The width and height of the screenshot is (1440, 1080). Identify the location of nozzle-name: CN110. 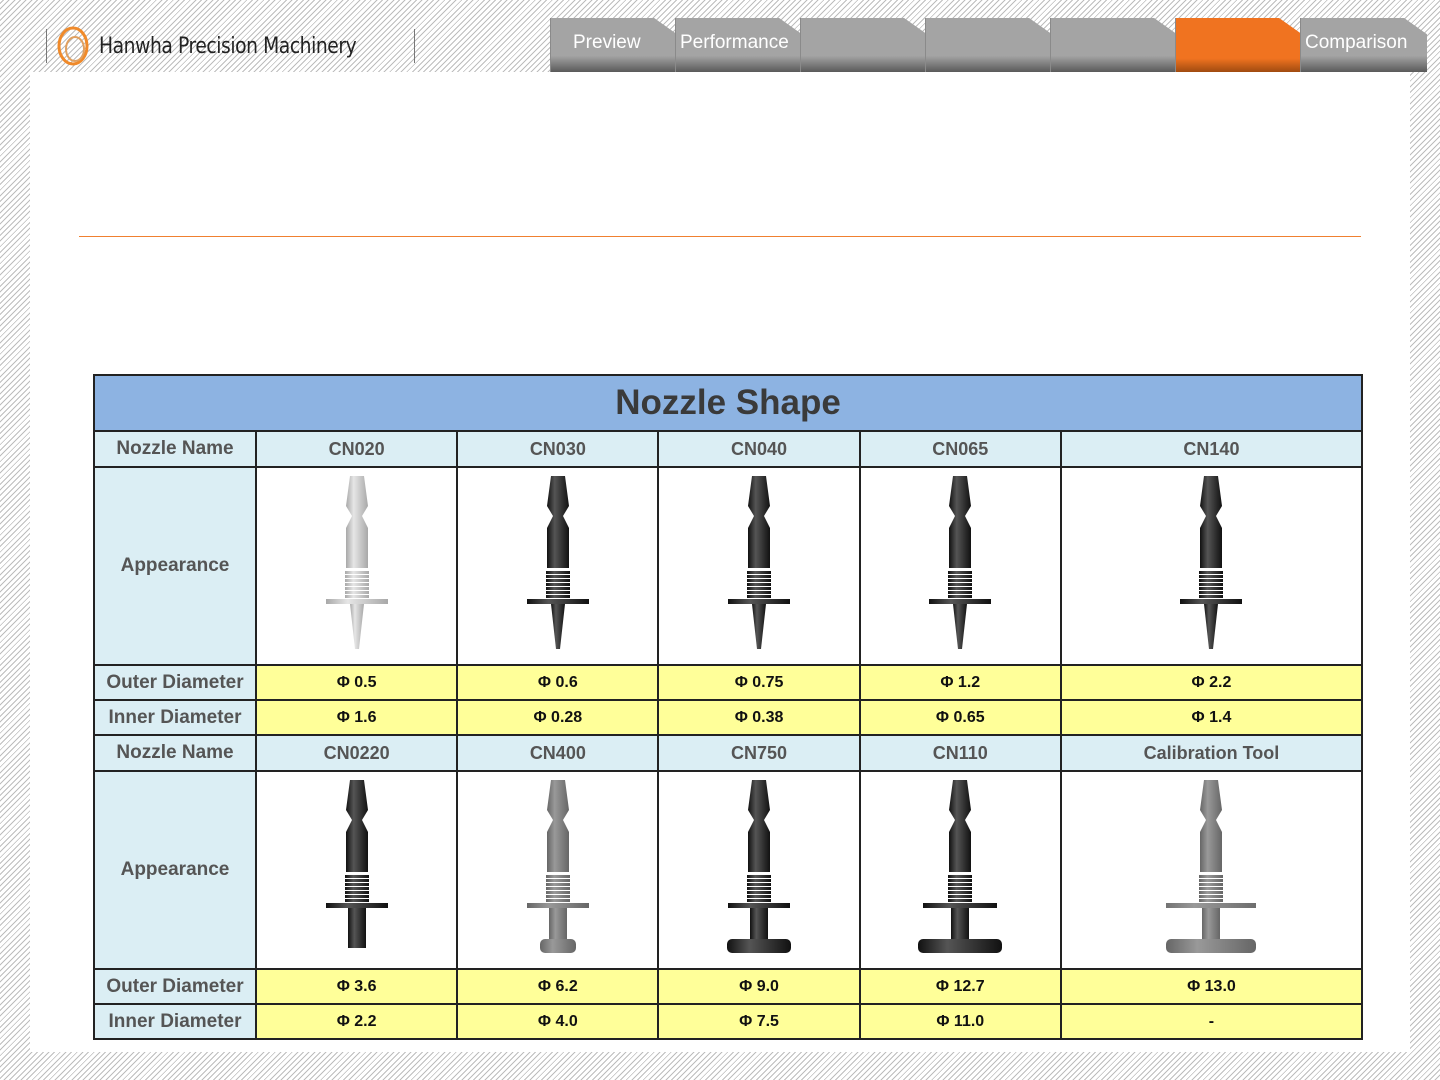
(960, 753).